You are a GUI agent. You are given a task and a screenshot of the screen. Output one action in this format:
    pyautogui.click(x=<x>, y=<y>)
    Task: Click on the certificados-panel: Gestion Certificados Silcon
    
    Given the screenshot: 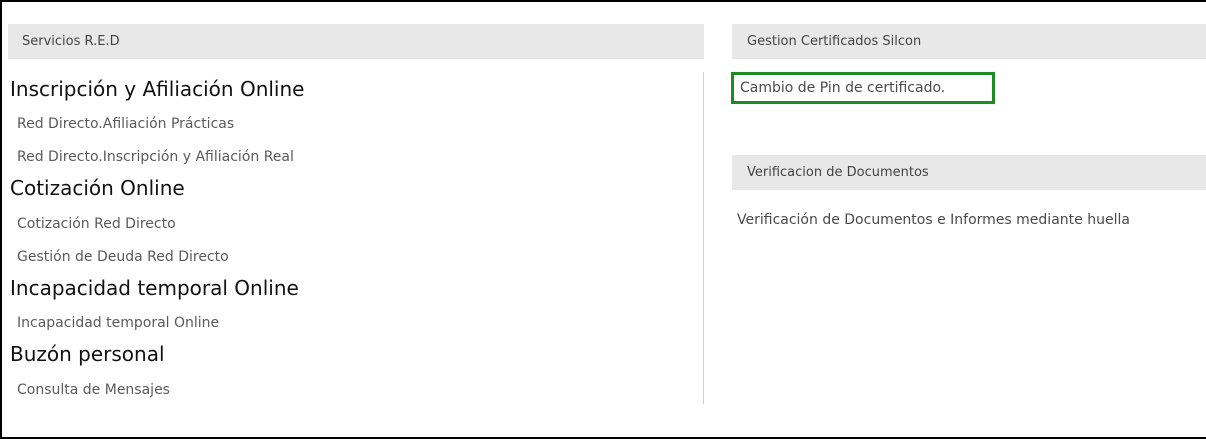 What is the action you would take?
    pyautogui.click(x=969, y=41)
    